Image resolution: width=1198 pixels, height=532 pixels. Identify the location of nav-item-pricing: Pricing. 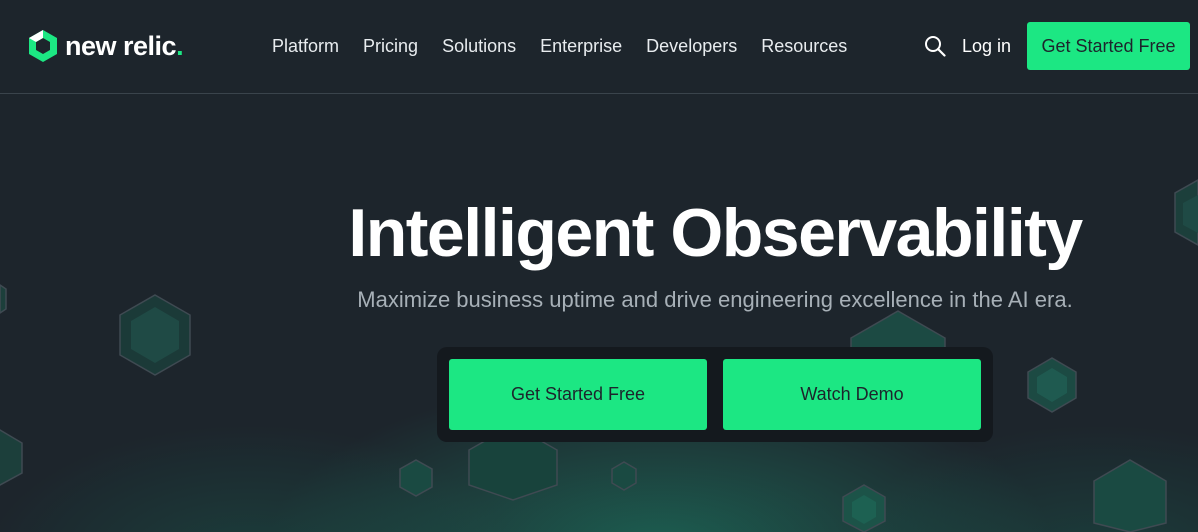
(390, 46).